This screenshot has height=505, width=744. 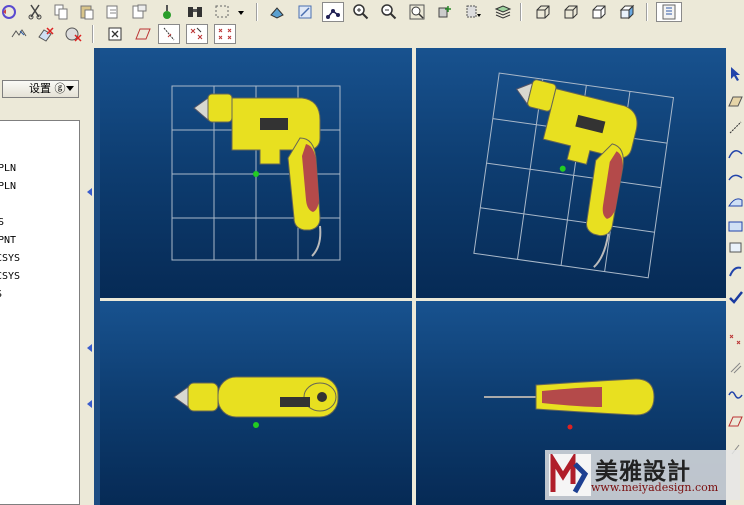 I want to click on wireframe-icon, so click(x=543, y=12).